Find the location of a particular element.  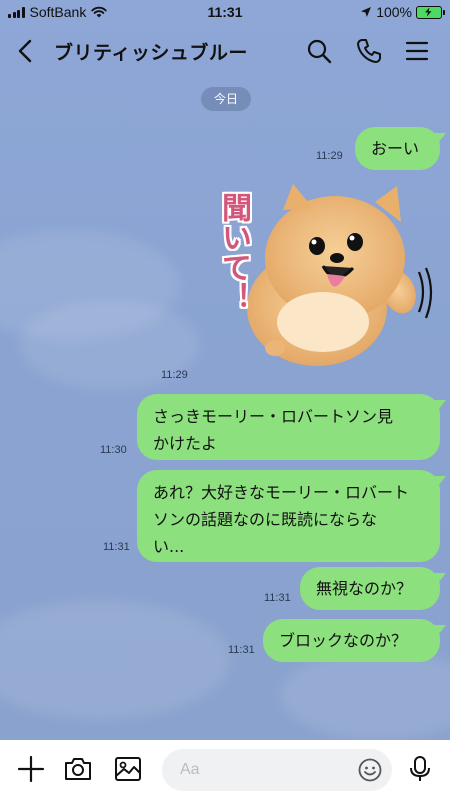

chat-header: ブリティッシュブルー is located at coordinates (225, 51).